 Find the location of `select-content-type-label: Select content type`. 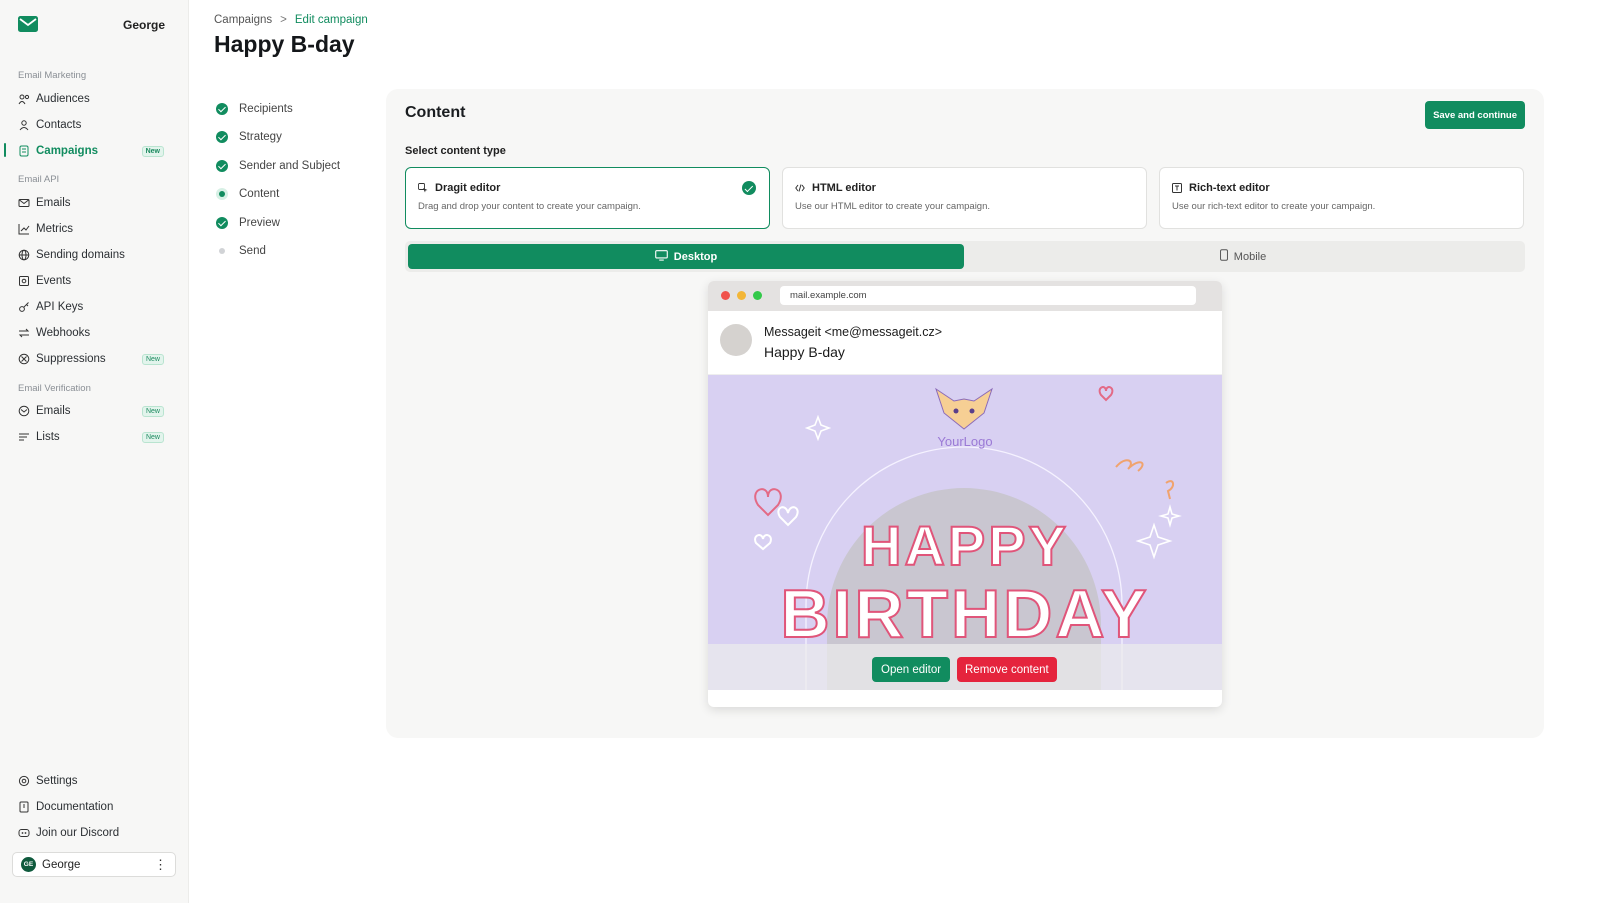

select-content-type-label: Select content type is located at coordinates (455, 151).